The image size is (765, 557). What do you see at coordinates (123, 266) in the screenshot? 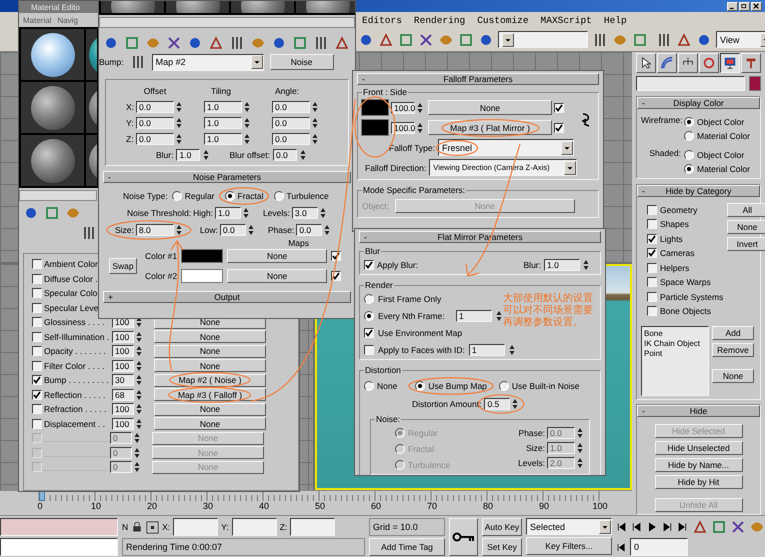
I see `swap-button: Swap` at bounding box center [123, 266].